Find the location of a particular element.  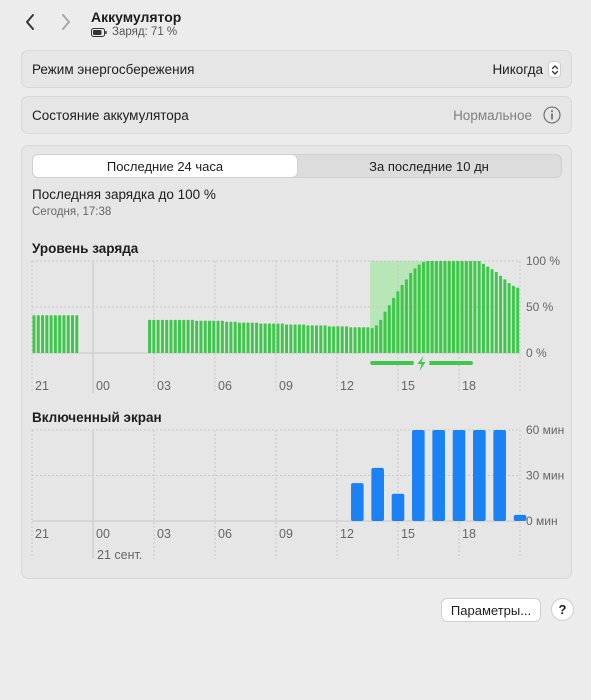

y-tick-label: 0 % is located at coordinates (536, 353).